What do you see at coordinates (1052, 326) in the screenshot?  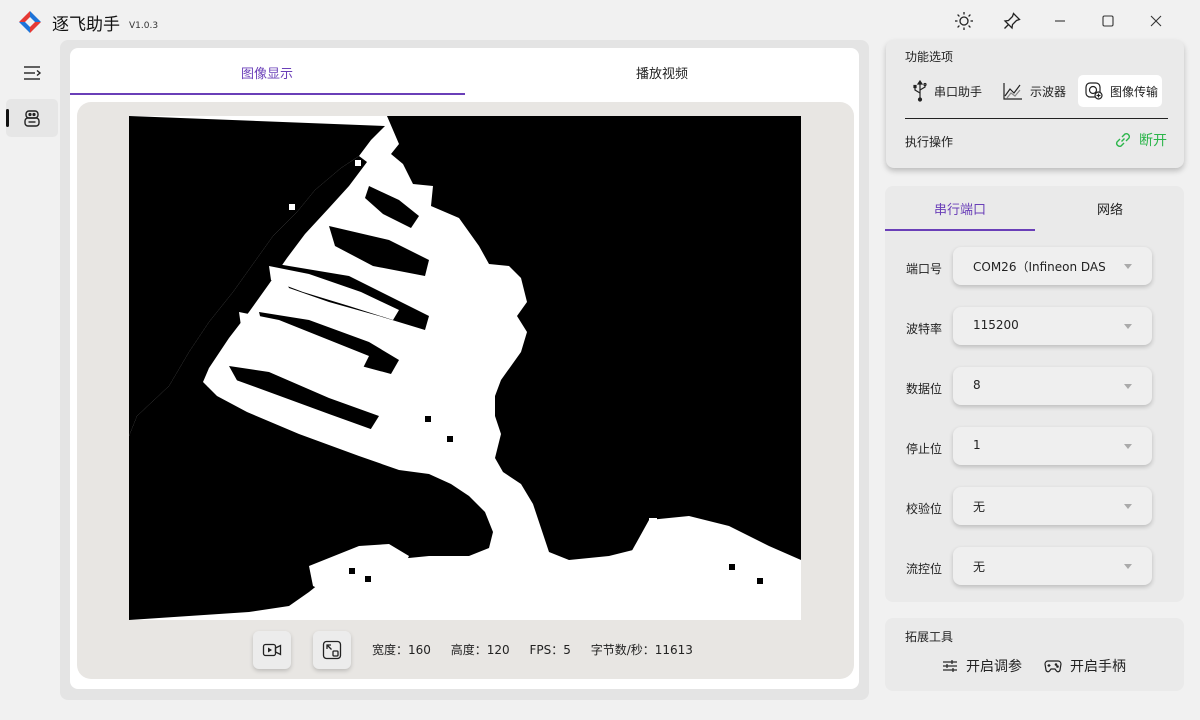 I see `baud-rate-select: 115200` at bounding box center [1052, 326].